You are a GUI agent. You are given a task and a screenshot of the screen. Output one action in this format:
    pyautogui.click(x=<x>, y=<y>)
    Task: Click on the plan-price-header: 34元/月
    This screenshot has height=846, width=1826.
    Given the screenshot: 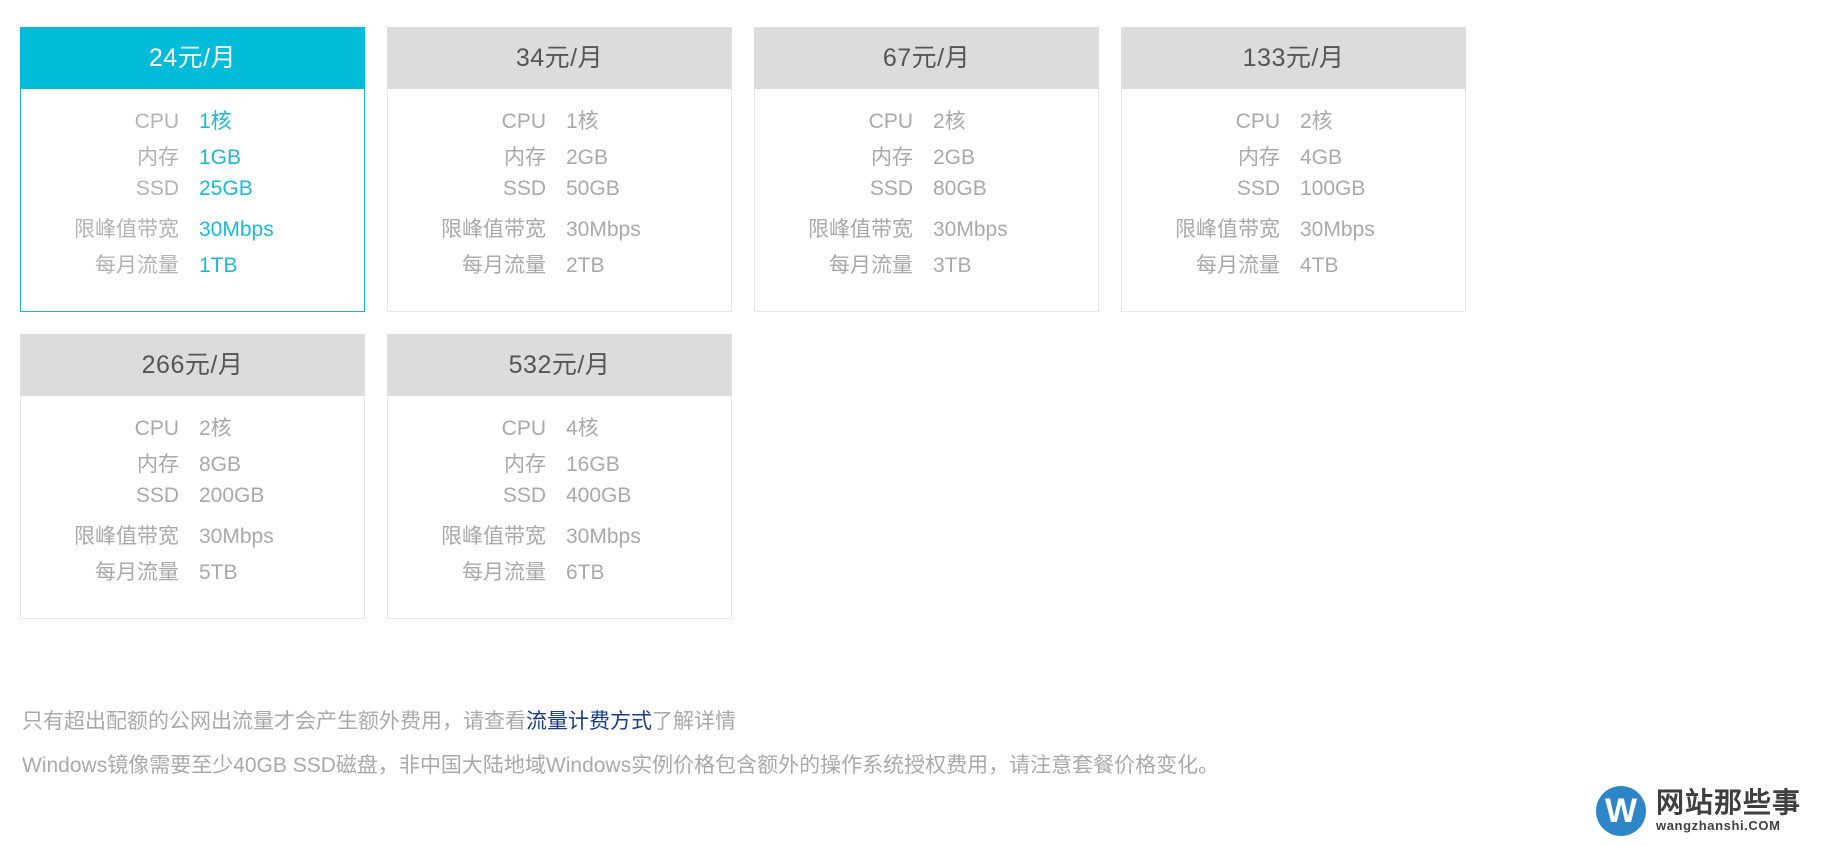 What is the action you would take?
    pyautogui.click(x=559, y=58)
    